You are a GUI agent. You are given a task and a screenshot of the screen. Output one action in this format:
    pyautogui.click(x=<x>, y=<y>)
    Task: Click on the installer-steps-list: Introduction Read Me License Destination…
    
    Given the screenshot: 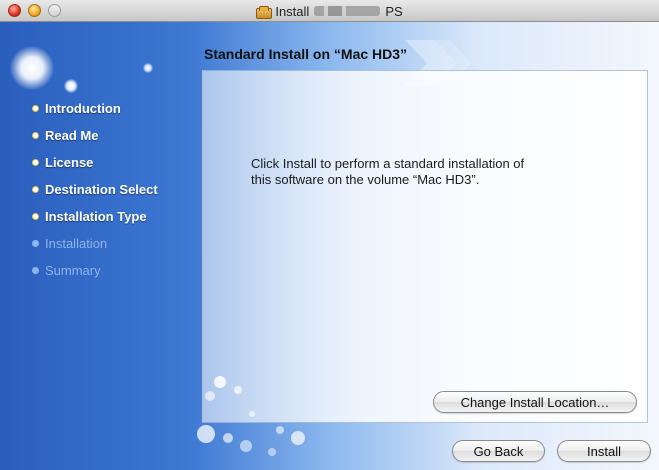 What is the action you would take?
    pyautogui.click(x=95, y=189)
    